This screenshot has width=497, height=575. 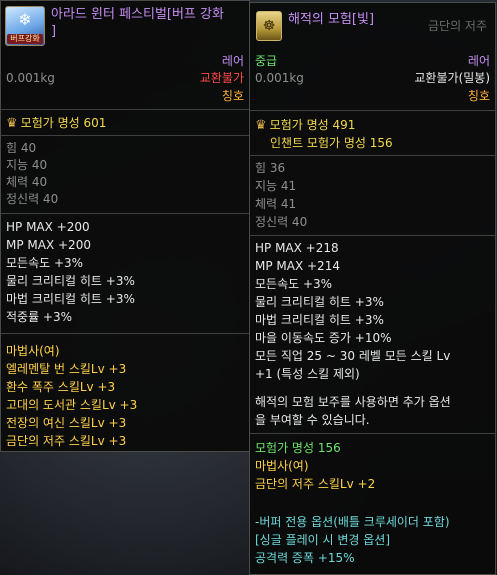 What do you see at coordinates (27, 165) in the screenshot?
I see `stat-int: 지능 40` at bounding box center [27, 165].